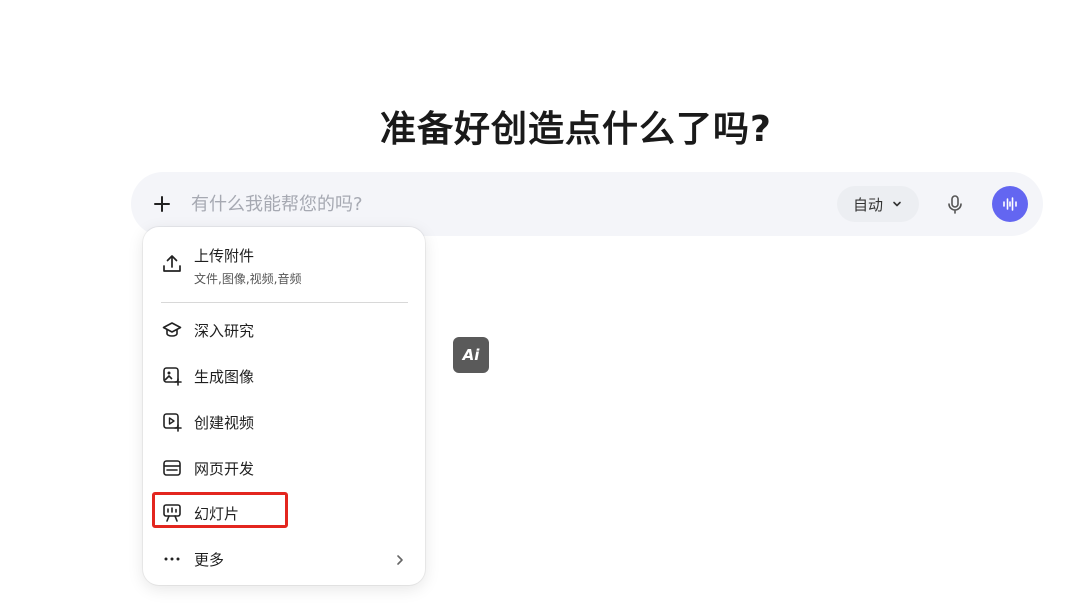 Image resolution: width=1080 pixels, height=609 pixels. Describe the element at coordinates (224, 376) in the screenshot. I see `menu-item-label: 生成图像` at that location.